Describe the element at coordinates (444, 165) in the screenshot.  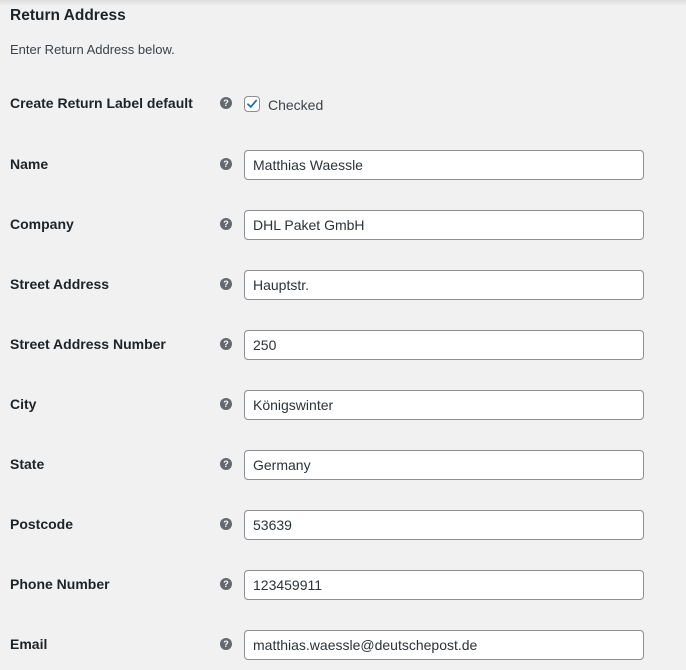
I see `name-input` at that location.